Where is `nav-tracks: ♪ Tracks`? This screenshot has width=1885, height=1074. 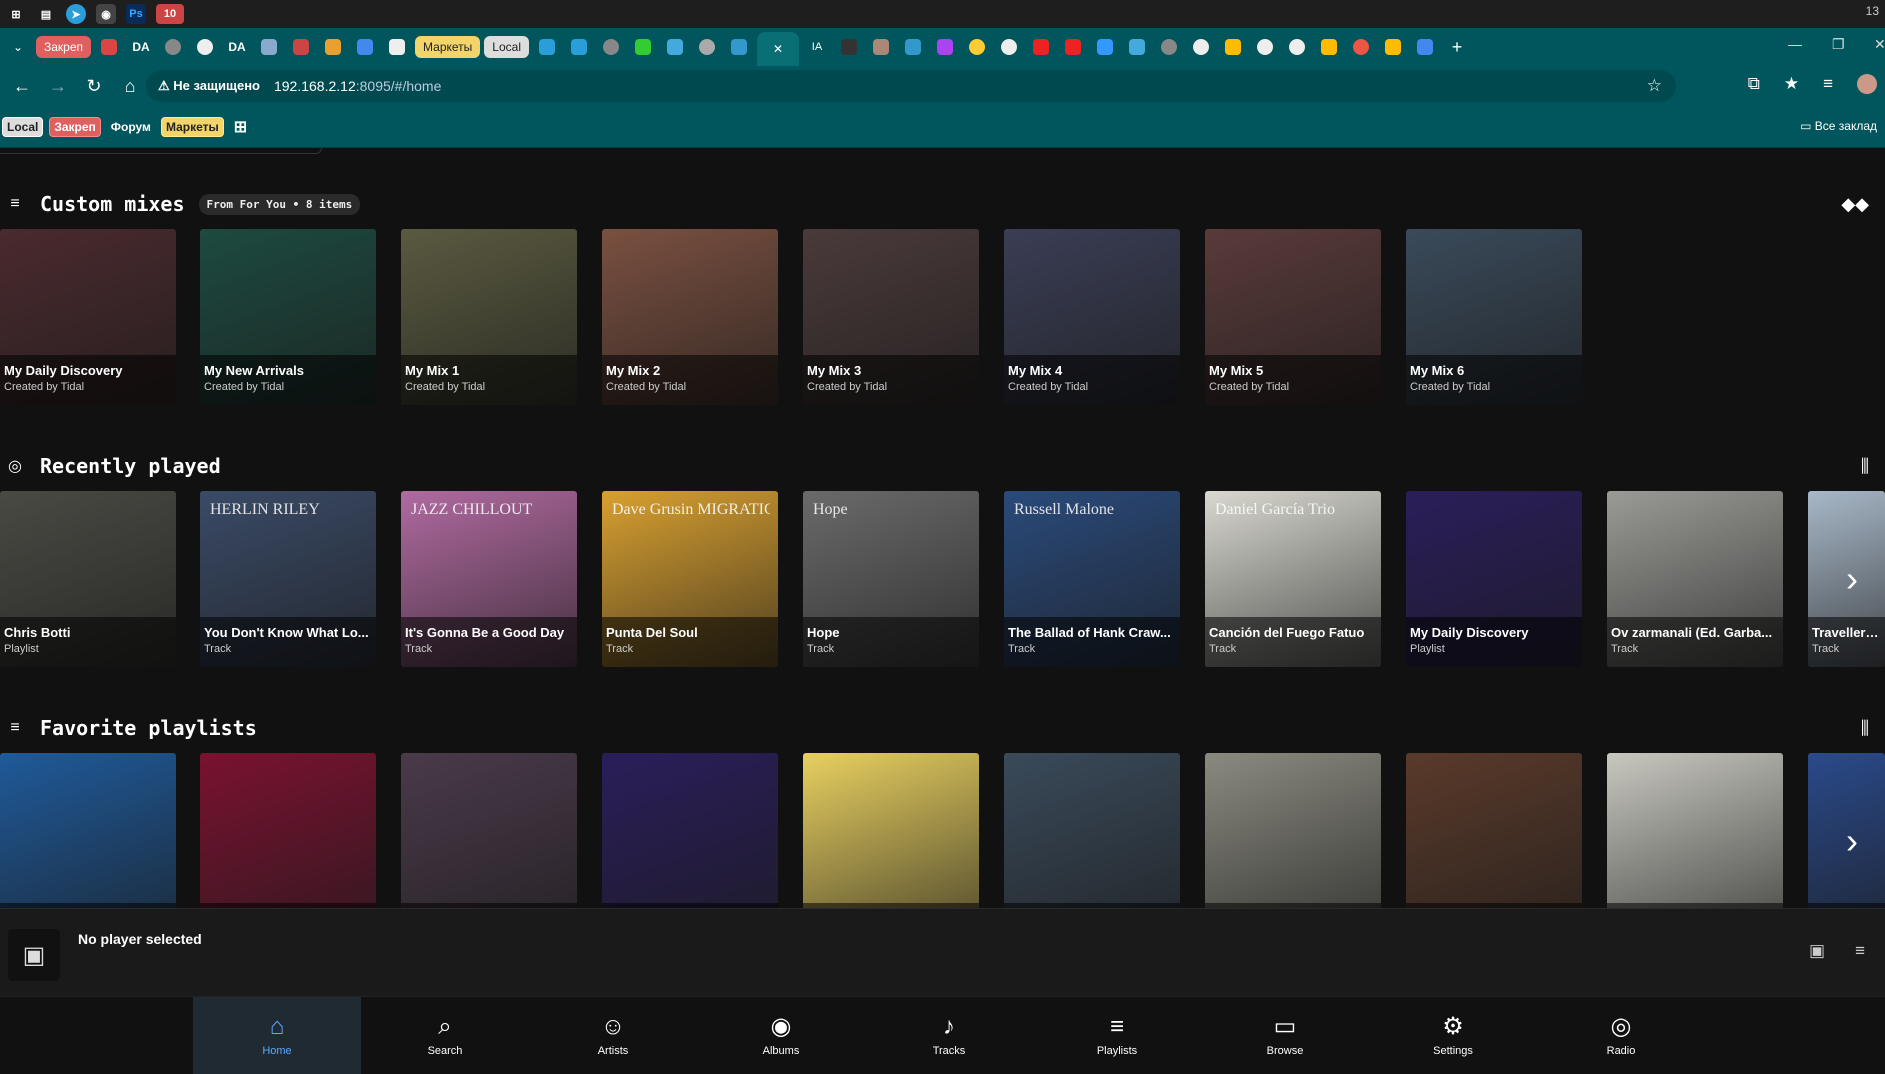 nav-tracks: ♪ Tracks is located at coordinates (949, 1035).